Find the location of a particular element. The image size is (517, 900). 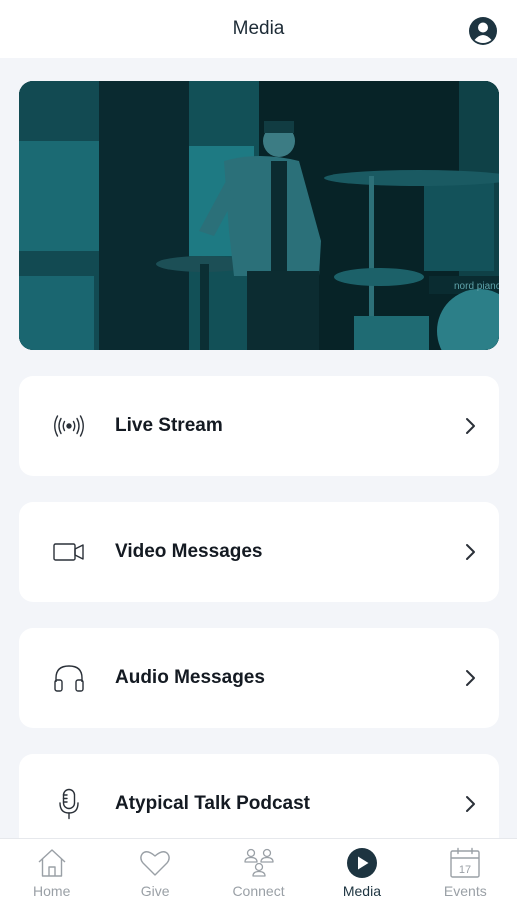

tab-connect: Connect is located at coordinates (258, 869).